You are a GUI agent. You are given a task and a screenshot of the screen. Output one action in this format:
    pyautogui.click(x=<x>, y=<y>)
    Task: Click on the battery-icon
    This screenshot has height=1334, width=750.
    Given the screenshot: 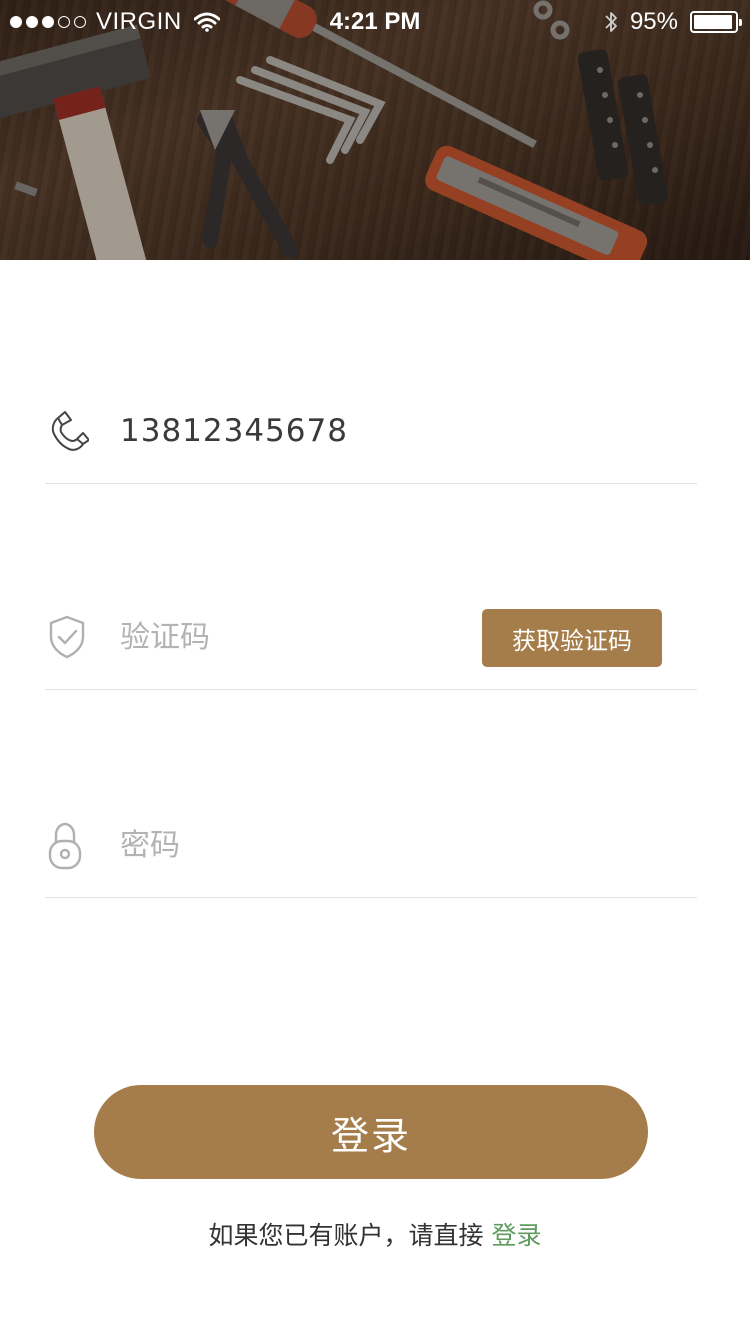 What is the action you would take?
    pyautogui.click(x=716, y=22)
    